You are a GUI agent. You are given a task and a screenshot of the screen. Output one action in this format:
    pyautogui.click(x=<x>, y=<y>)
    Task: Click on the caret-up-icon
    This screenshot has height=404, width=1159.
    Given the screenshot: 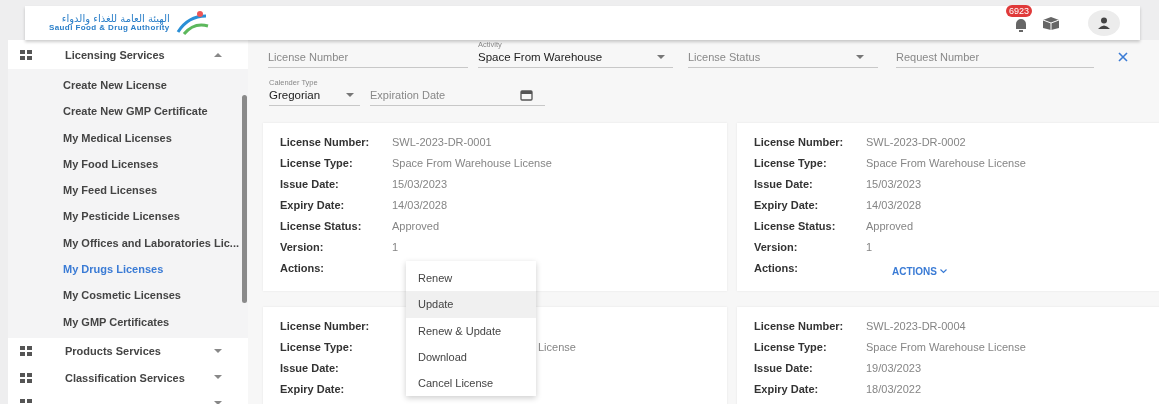 What is the action you would take?
    pyautogui.click(x=218, y=54)
    